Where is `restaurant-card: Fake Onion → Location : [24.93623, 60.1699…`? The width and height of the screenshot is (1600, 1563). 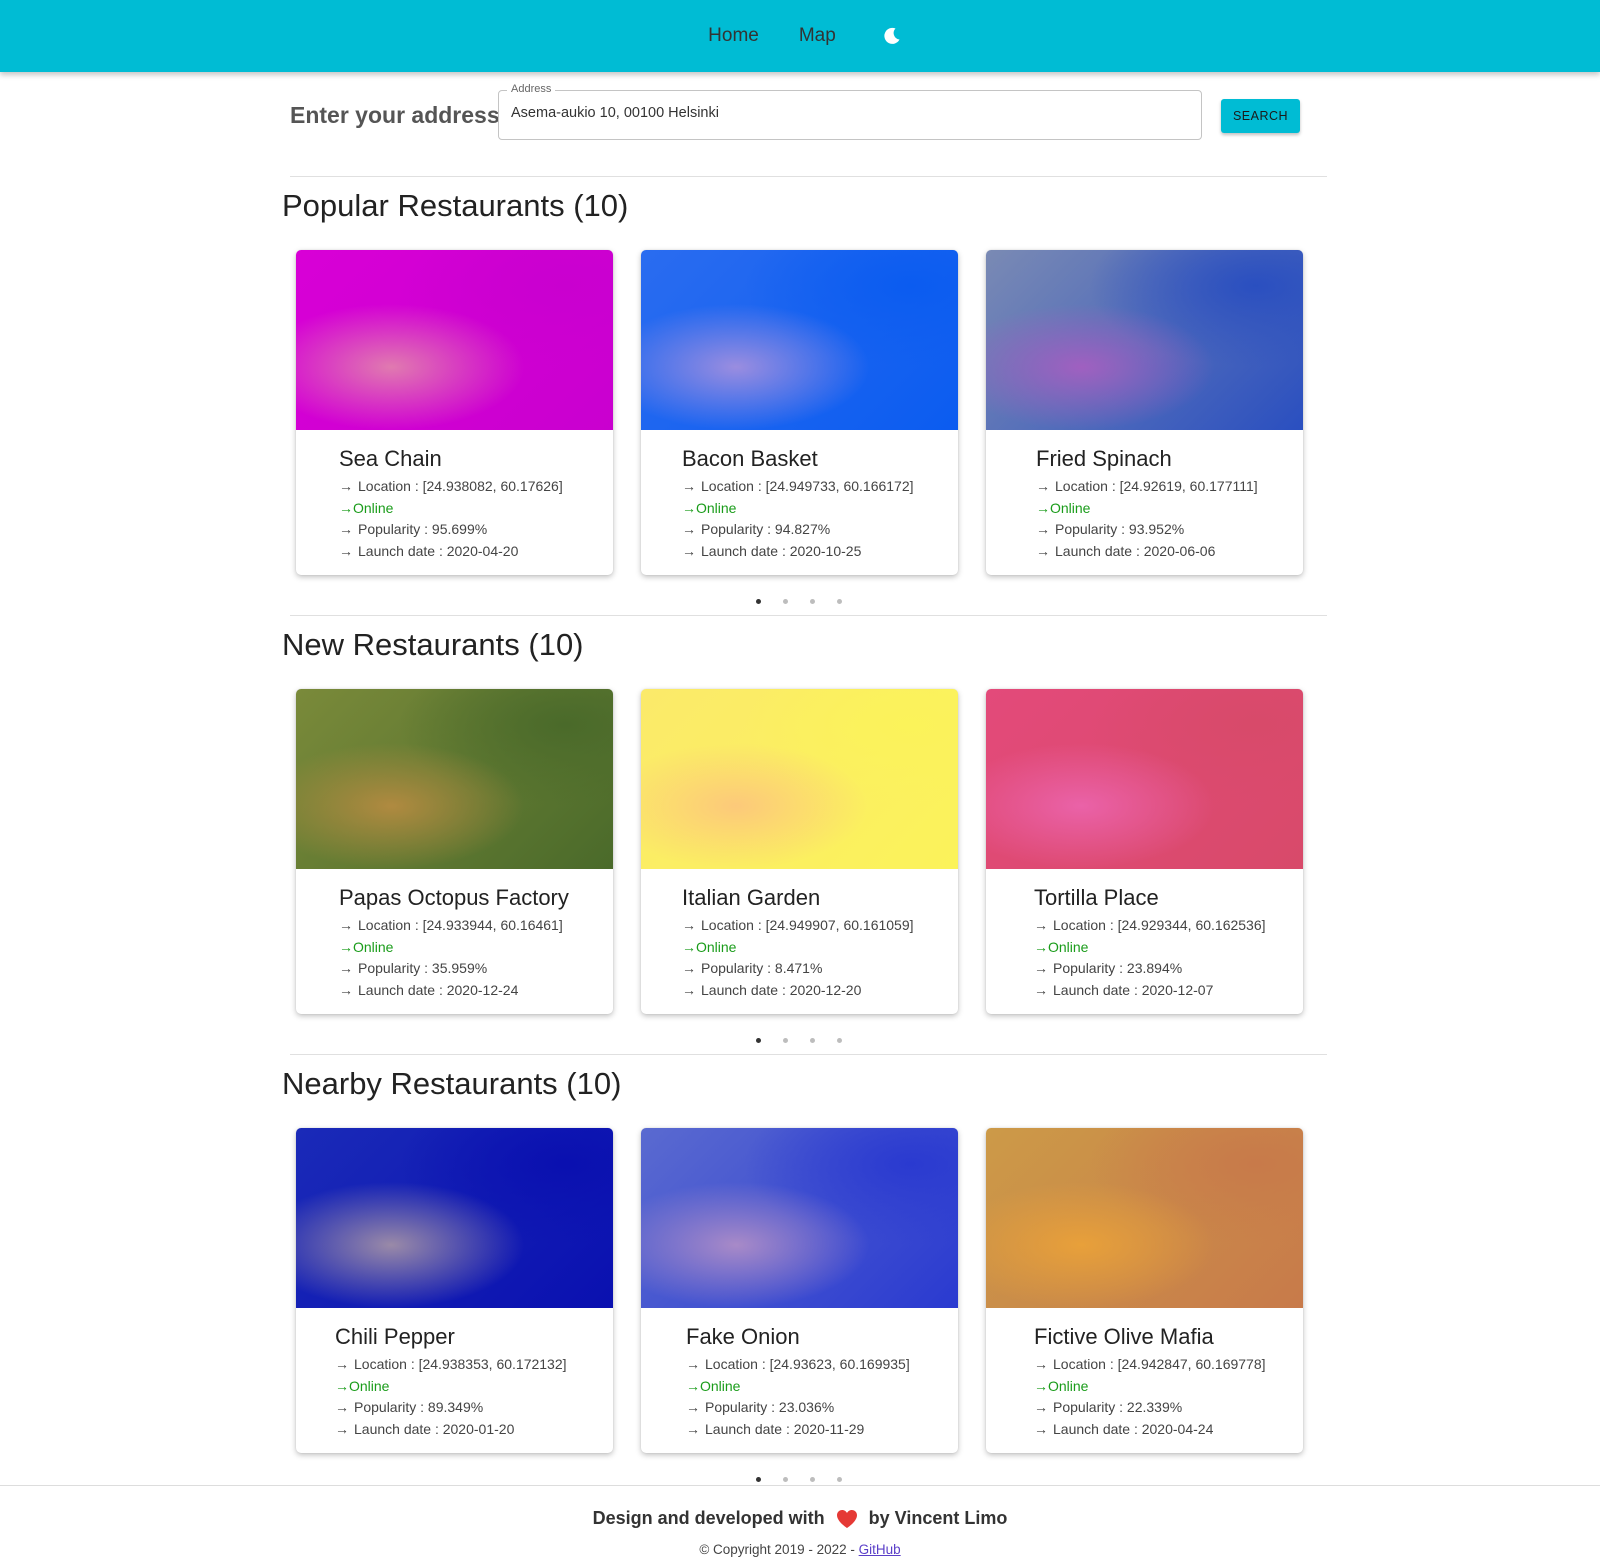
restaurant-card: Fake Onion → Location : [24.93623, 60.1699… is located at coordinates (799, 1290).